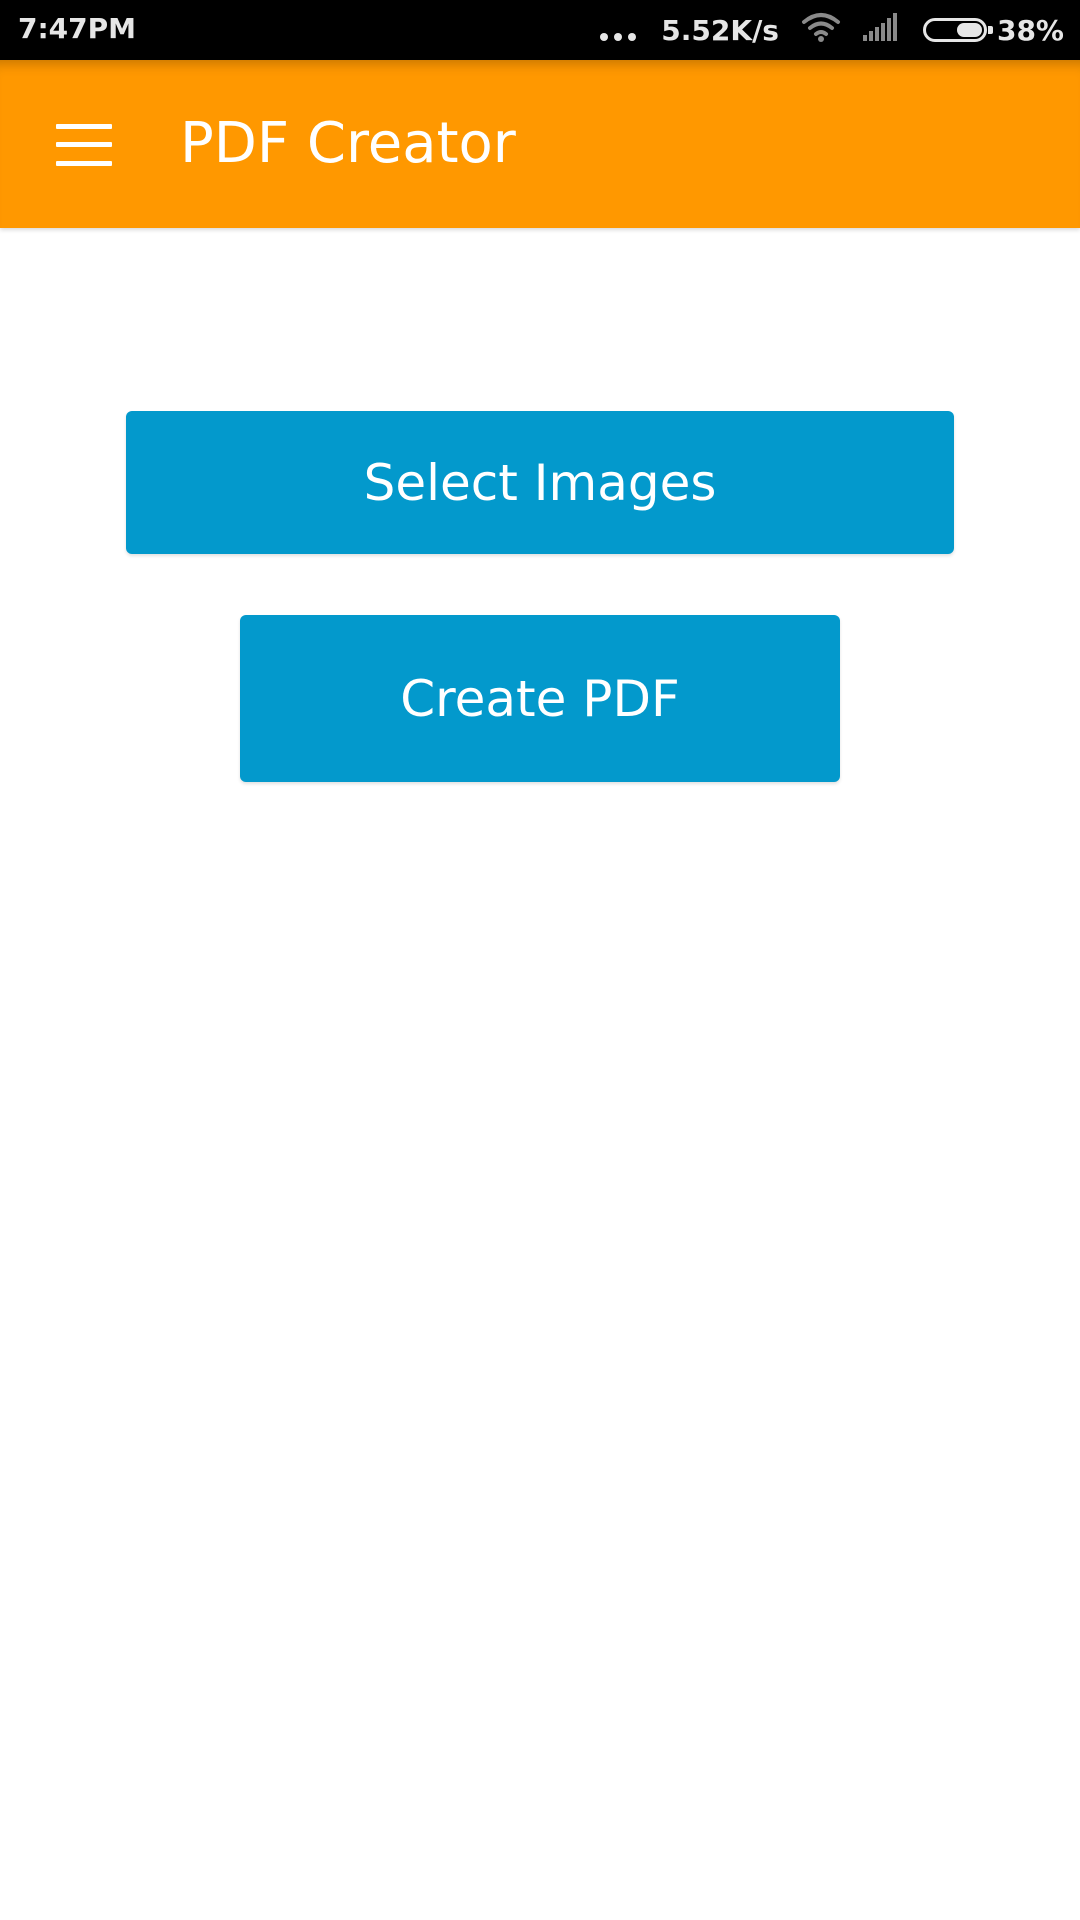 The image size is (1080, 1920). I want to click on battery-level-fill, so click(969, 30).